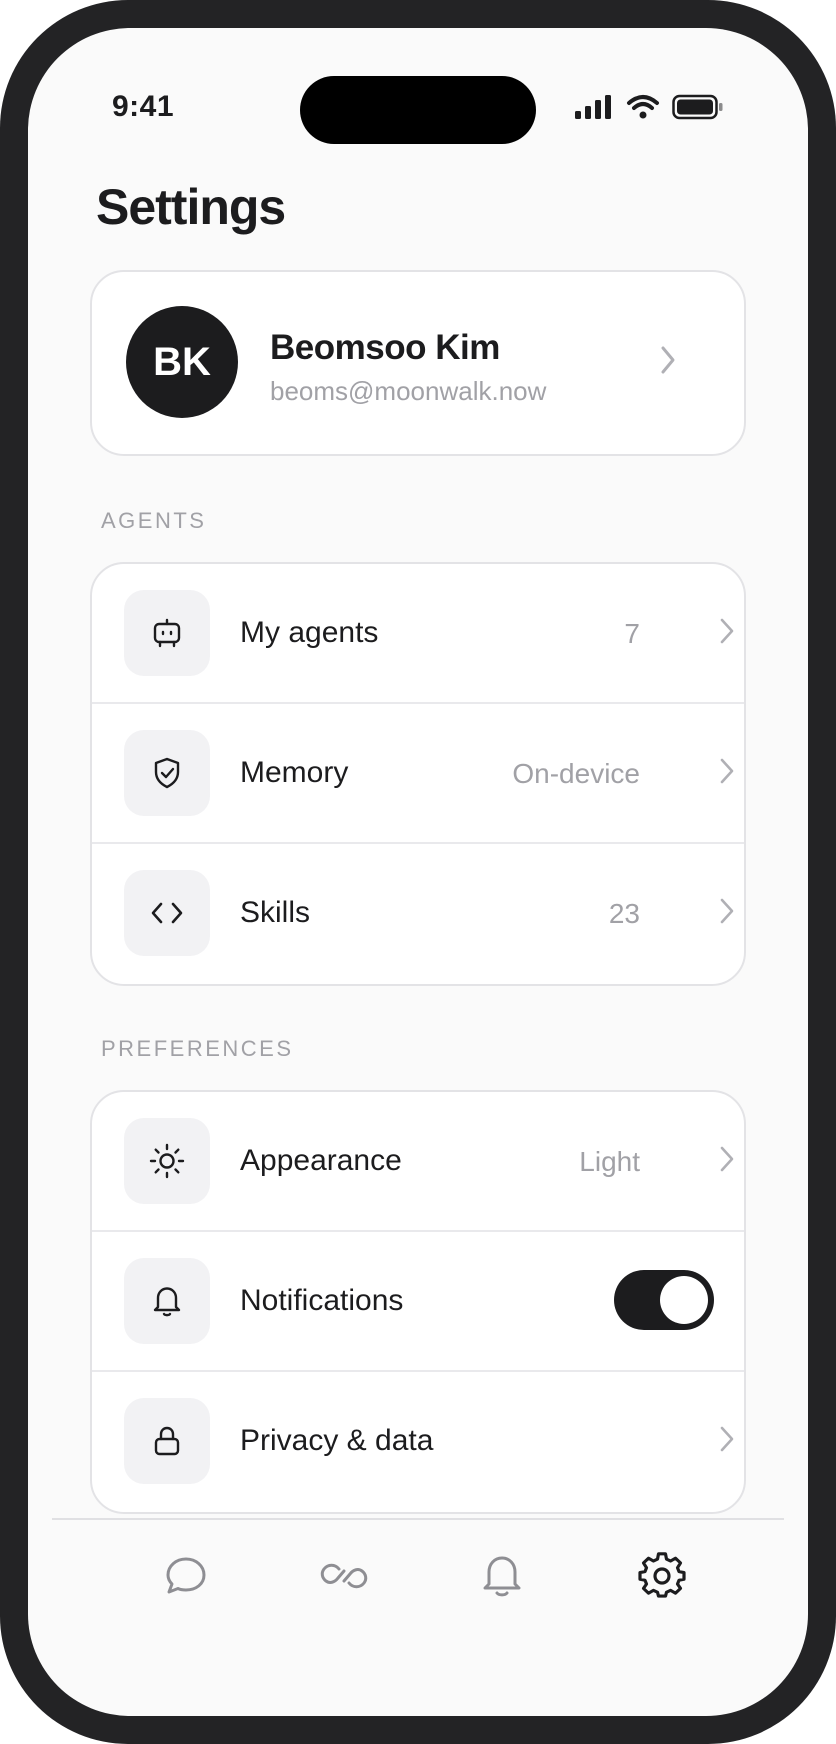 This screenshot has width=836, height=1744. What do you see at coordinates (167, 1441) in the screenshot?
I see `lock-icon` at bounding box center [167, 1441].